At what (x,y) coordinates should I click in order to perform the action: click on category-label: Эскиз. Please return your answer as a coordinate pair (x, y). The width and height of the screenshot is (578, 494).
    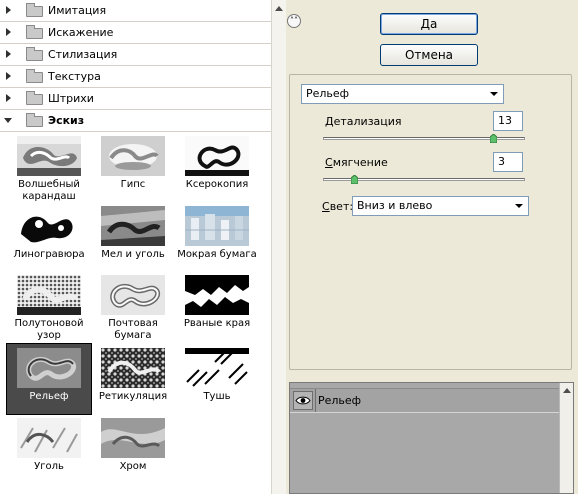
    Looking at the image, I should click on (66, 120).